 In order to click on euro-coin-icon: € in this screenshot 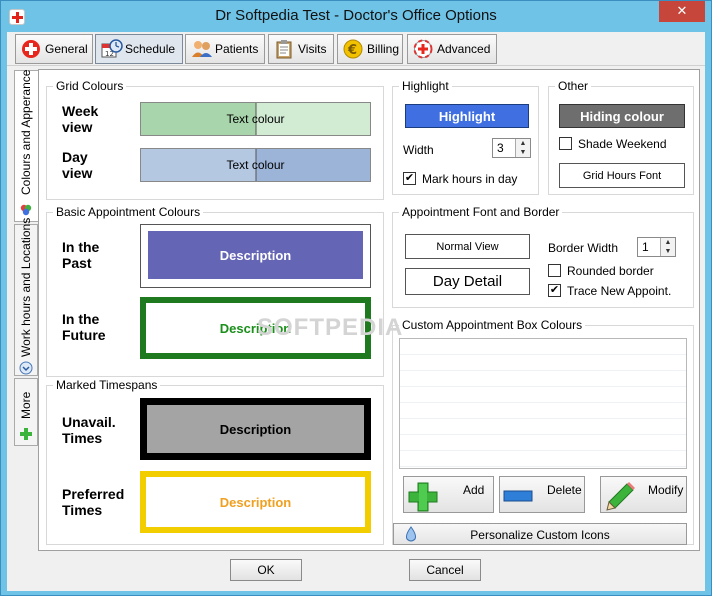, I will do `click(353, 49)`.